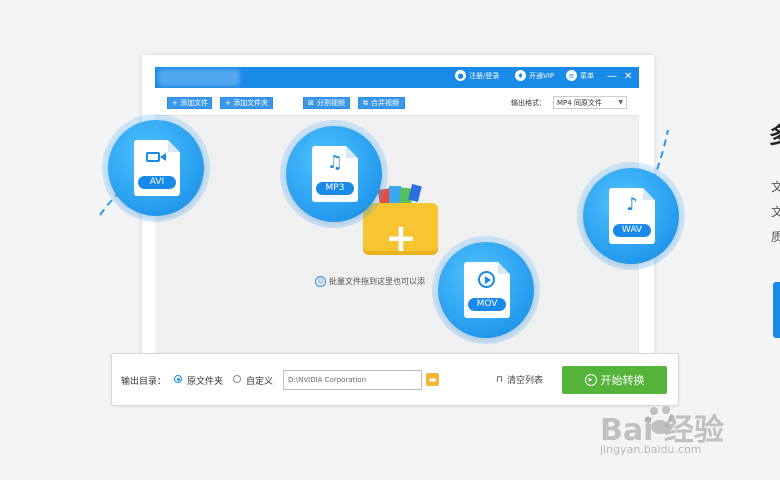 The width and height of the screenshot is (780, 480). I want to click on play-icon: ▶, so click(590, 380).